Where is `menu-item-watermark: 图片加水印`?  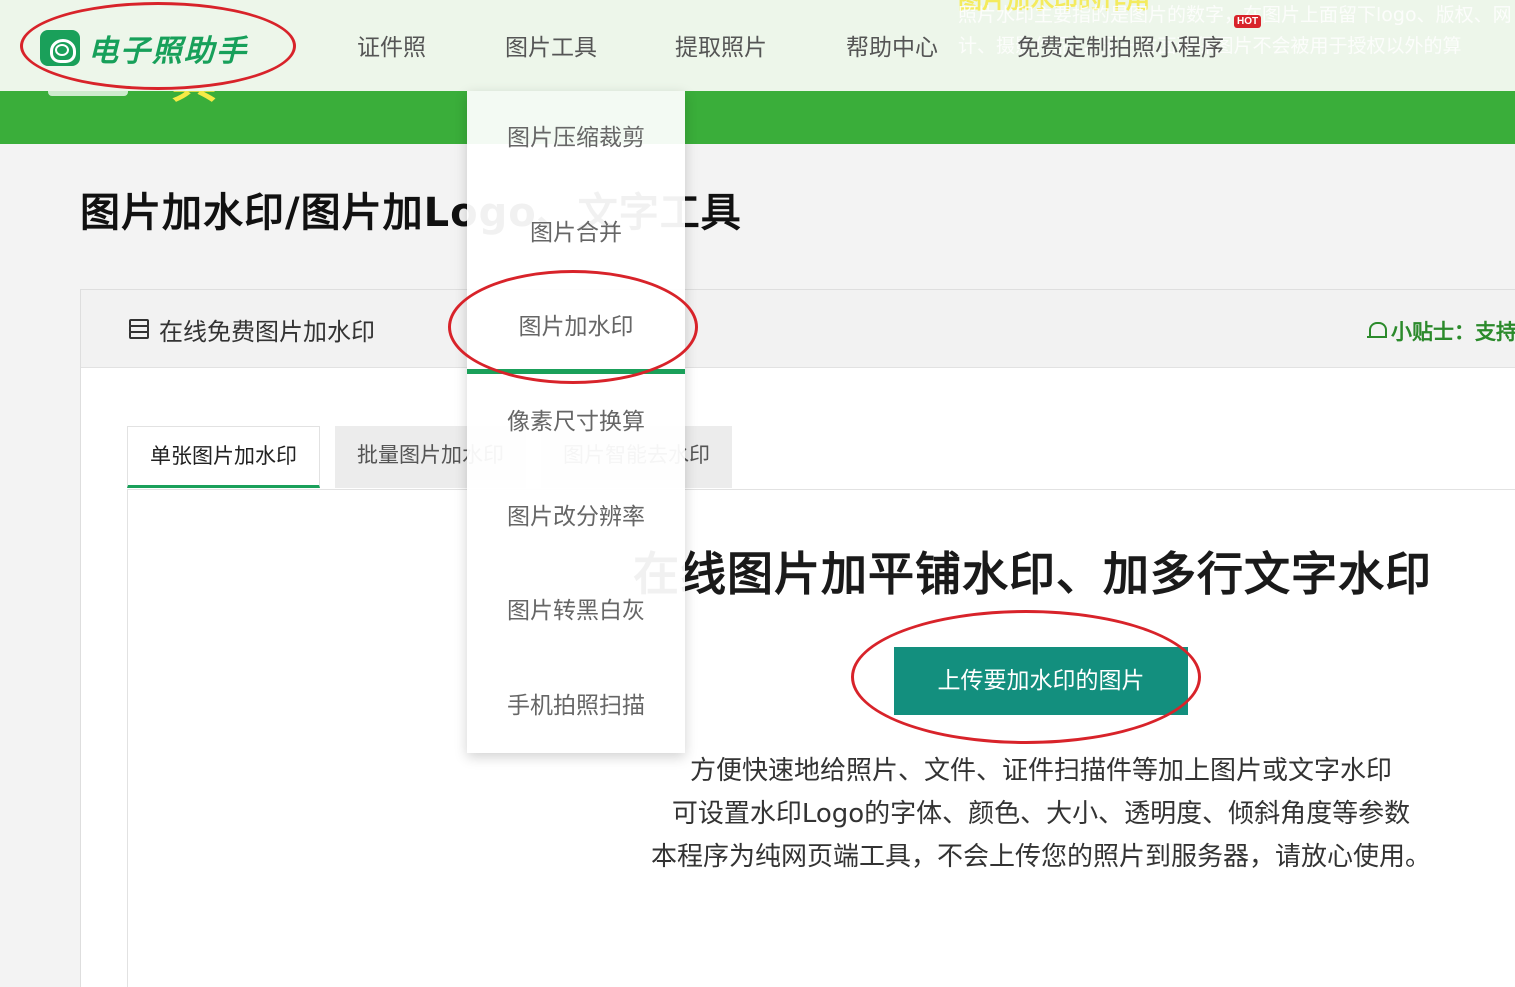 menu-item-watermark: 图片加水印 is located at coordinates (576, 327).